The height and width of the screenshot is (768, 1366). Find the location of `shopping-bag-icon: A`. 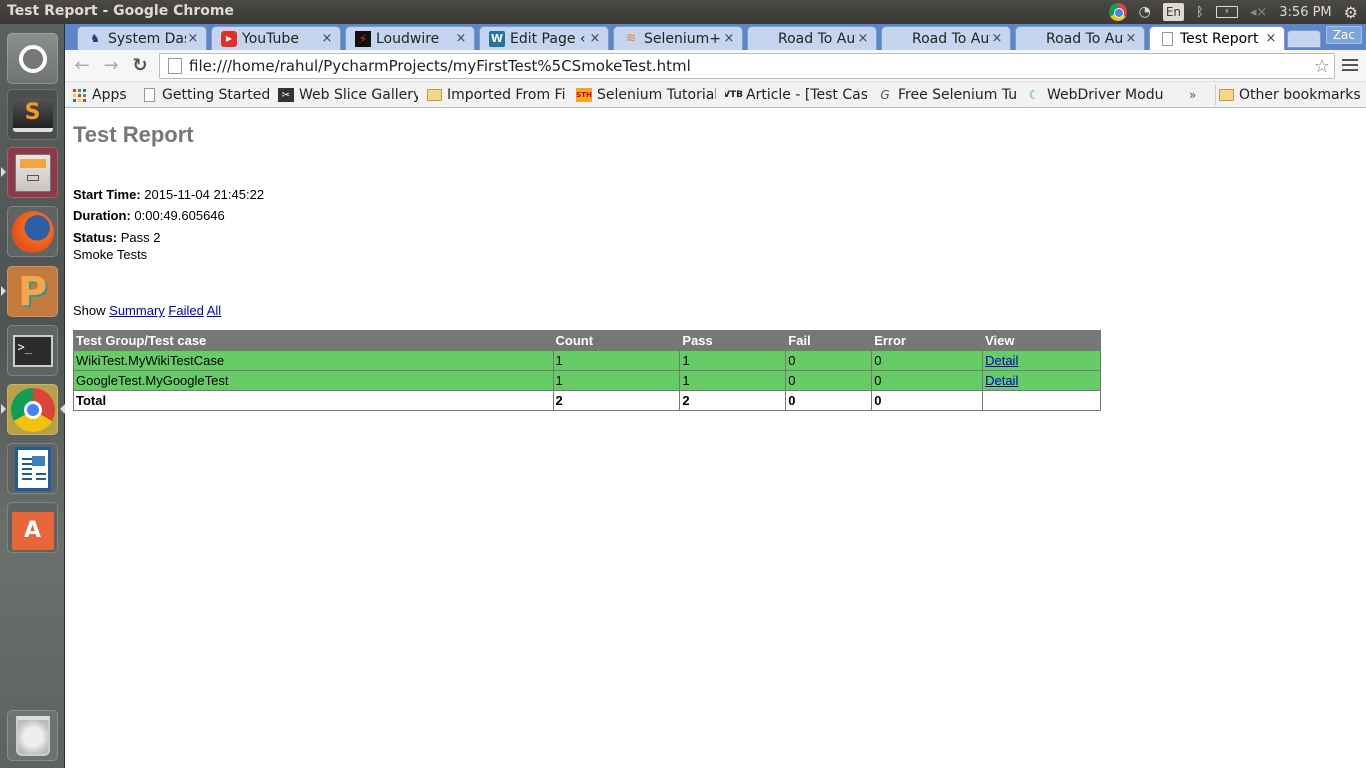

shopping-bag-icon: A is located at coordinates (32, 530).